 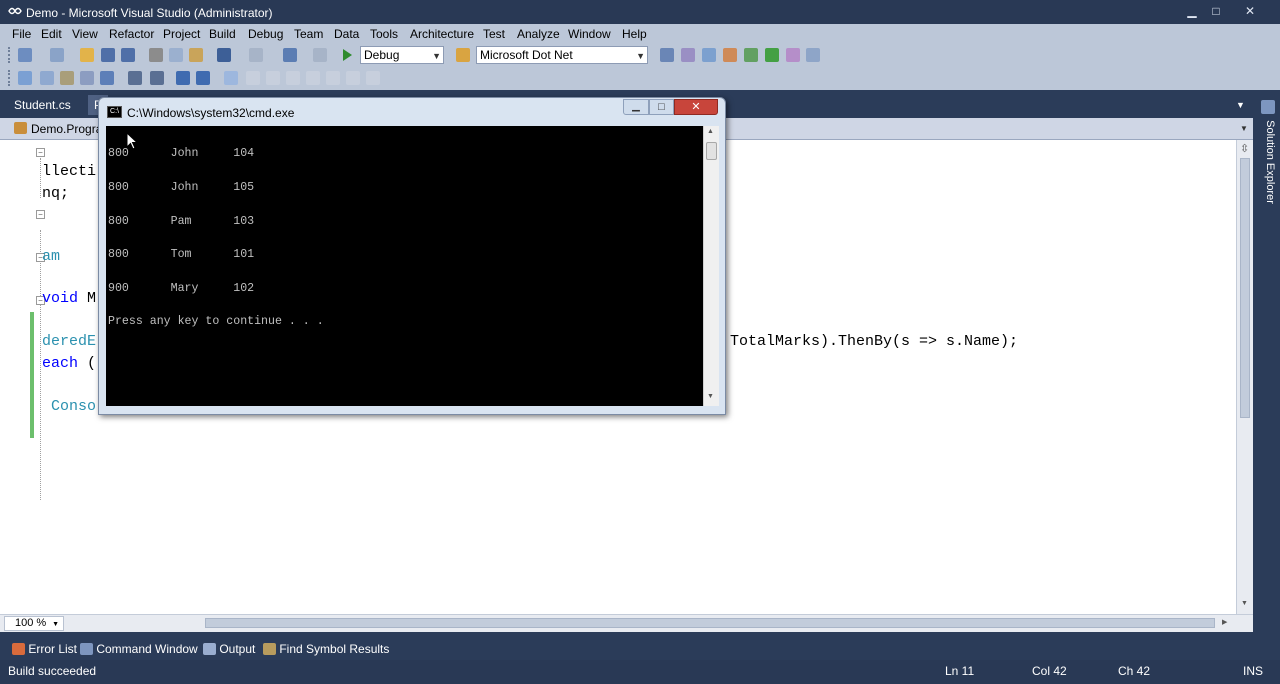 What do you see at coordinates (711, 266) in the screenshot?
I see `console-scrollbar: ▲ ▼` at bounding box center [711, 266].